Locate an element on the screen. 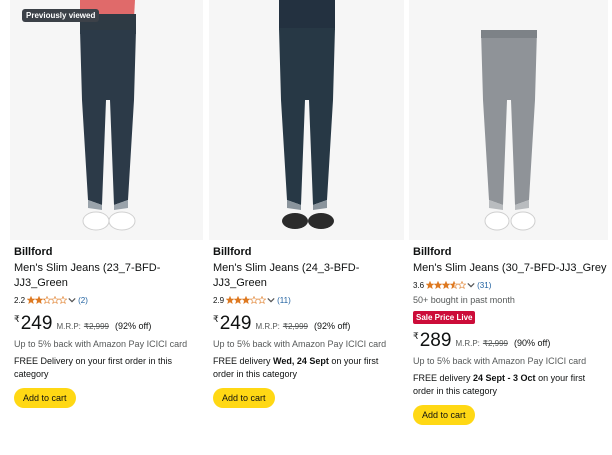 The width and height of the screenshot is (612, 455). product-title: Men's Slim Jeans (30_7-BFD-JJ3_Grey is located at coordinates (511, 268).